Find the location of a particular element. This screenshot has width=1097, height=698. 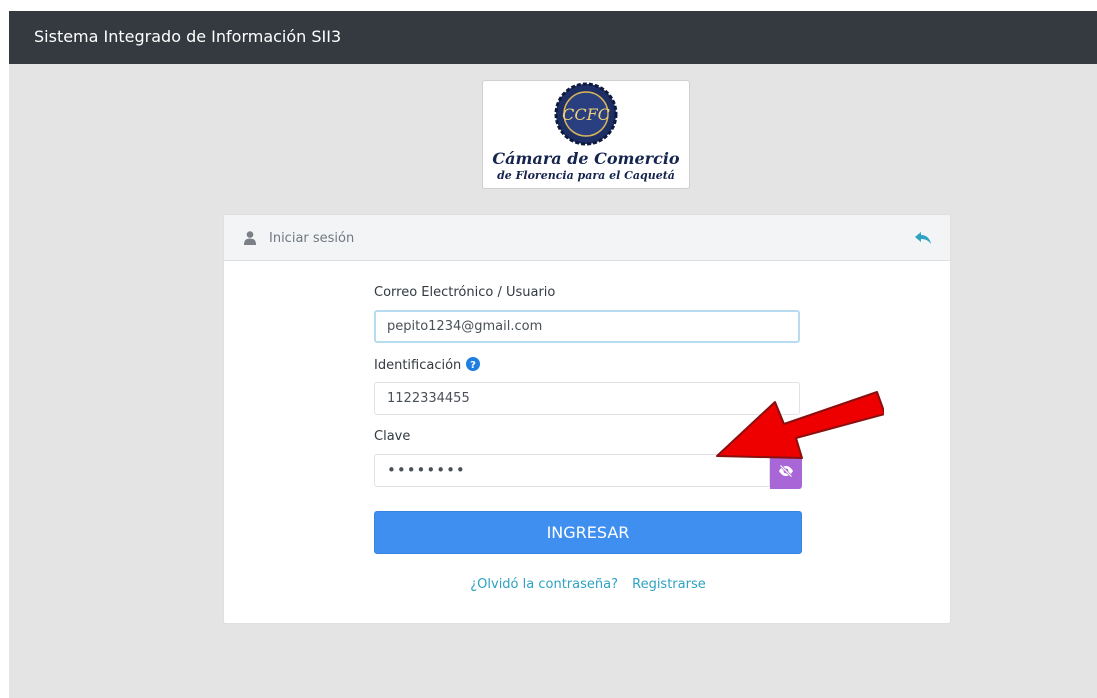

logo-line2: de Florencia para el Caquetá is located at coordinates (586, 175).